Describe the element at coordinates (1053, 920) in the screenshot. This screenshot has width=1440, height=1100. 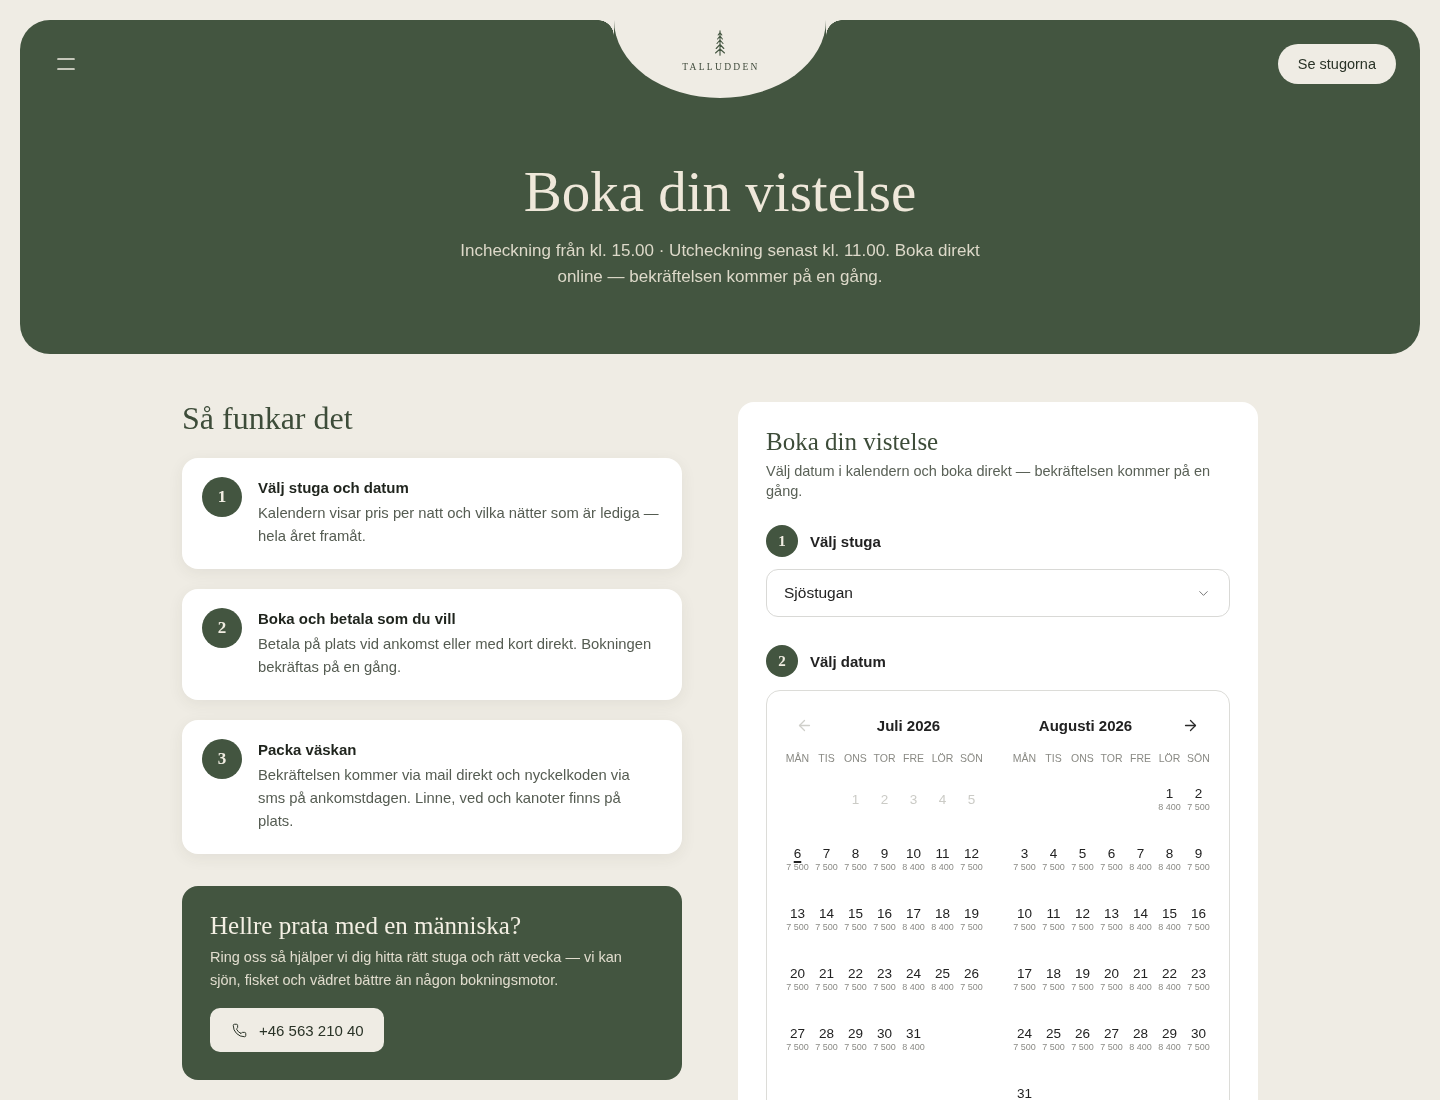
I see `calendar-day: 11 7 500` at that location.